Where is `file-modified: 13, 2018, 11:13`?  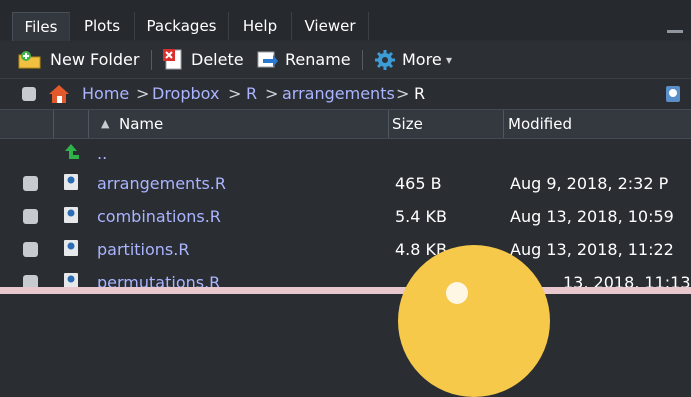
file-modified: 13, 2018, 11:13 is located at coordinates (627, 282).